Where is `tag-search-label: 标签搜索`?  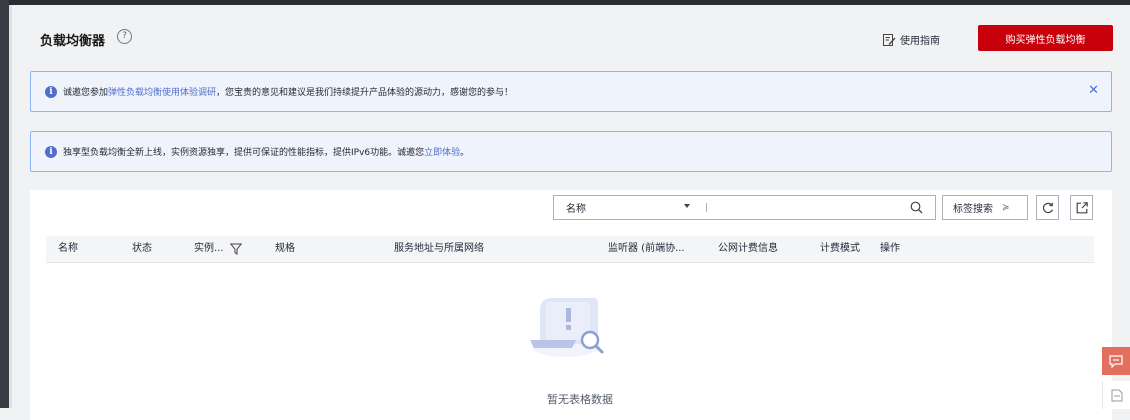 tag-search-label: 标签搜索 is located at coordinates (973, 209).